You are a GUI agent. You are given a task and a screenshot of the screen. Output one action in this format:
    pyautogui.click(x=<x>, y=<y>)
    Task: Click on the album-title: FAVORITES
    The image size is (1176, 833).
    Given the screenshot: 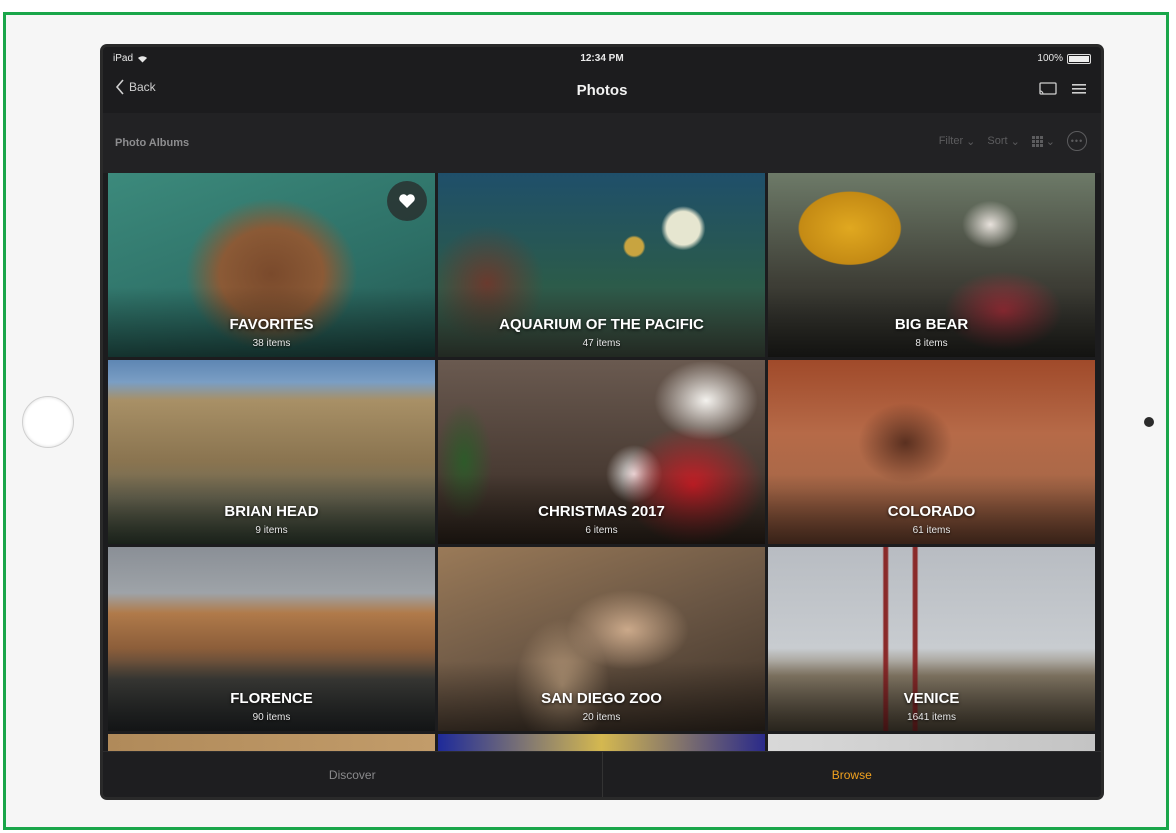 What is the action you would take?
    pyautogui.click(x=271, y=324)
    